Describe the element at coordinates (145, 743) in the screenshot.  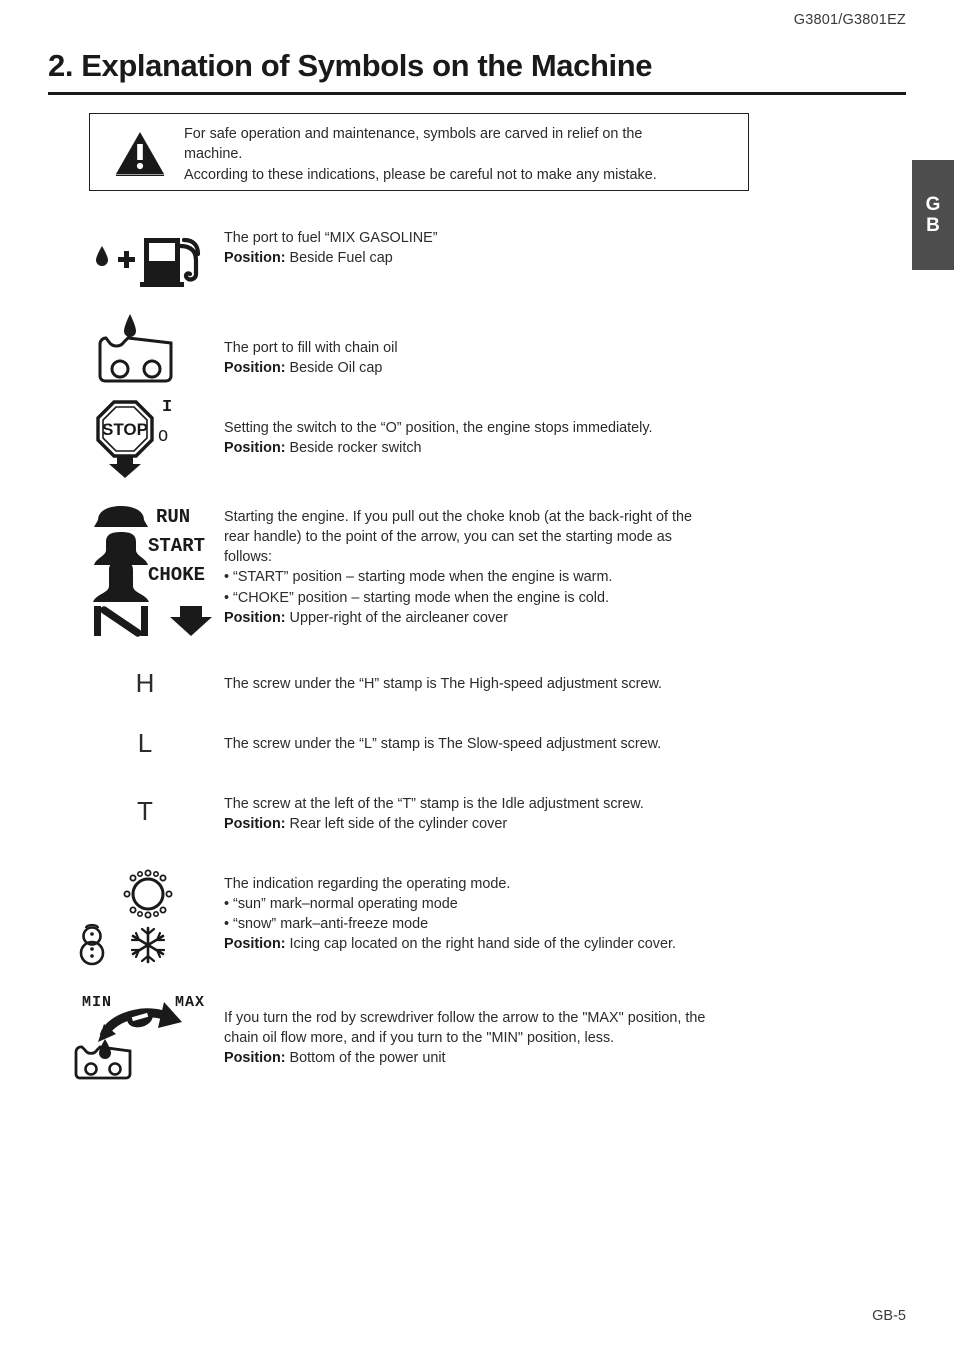
I see `letter-l: L` at that location.